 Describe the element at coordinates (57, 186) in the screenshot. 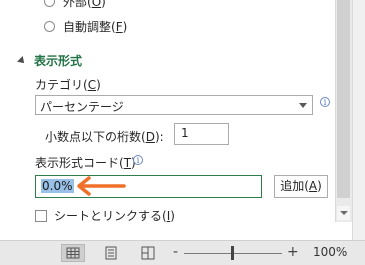

I see `format-code-selected-text: 0.0%` at that location.